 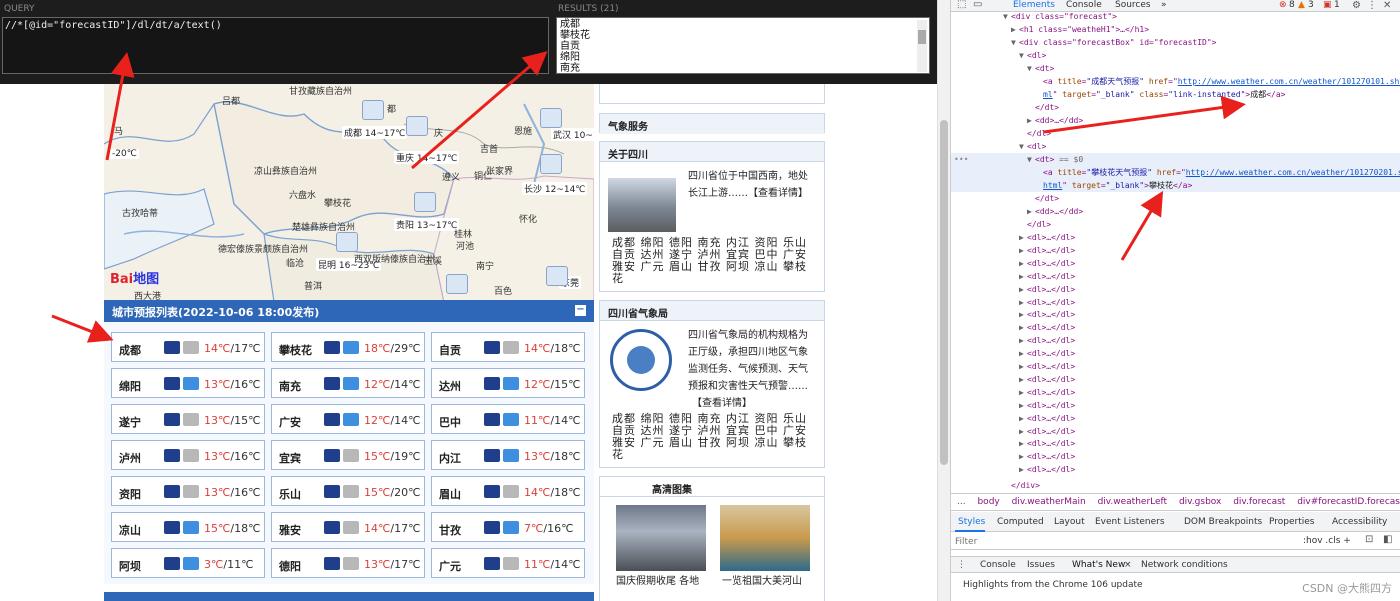 I want to click on toggle-sidebar-icon: ◧, so click(x=1387, y=539).